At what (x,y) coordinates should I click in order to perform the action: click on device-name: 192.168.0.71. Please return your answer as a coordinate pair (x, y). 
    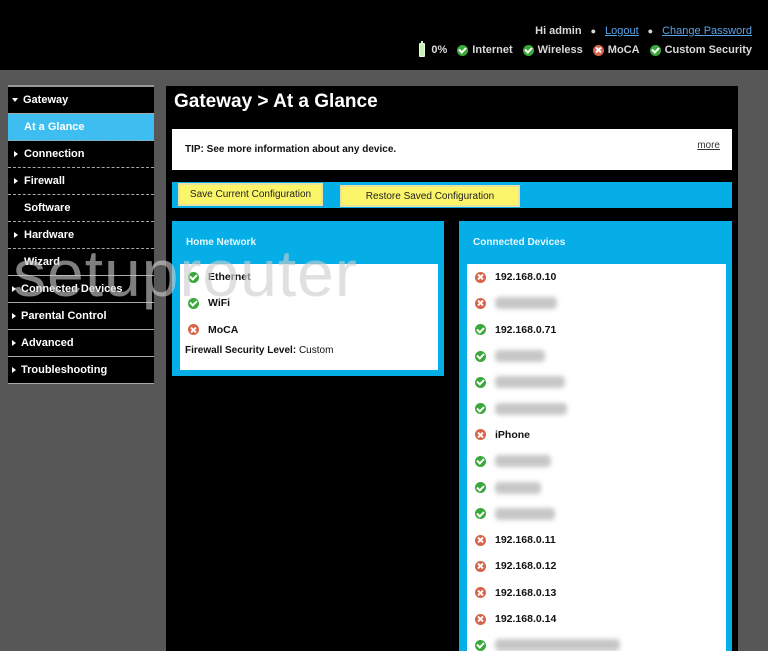
    Looking at the image, I should click on (526, 329).